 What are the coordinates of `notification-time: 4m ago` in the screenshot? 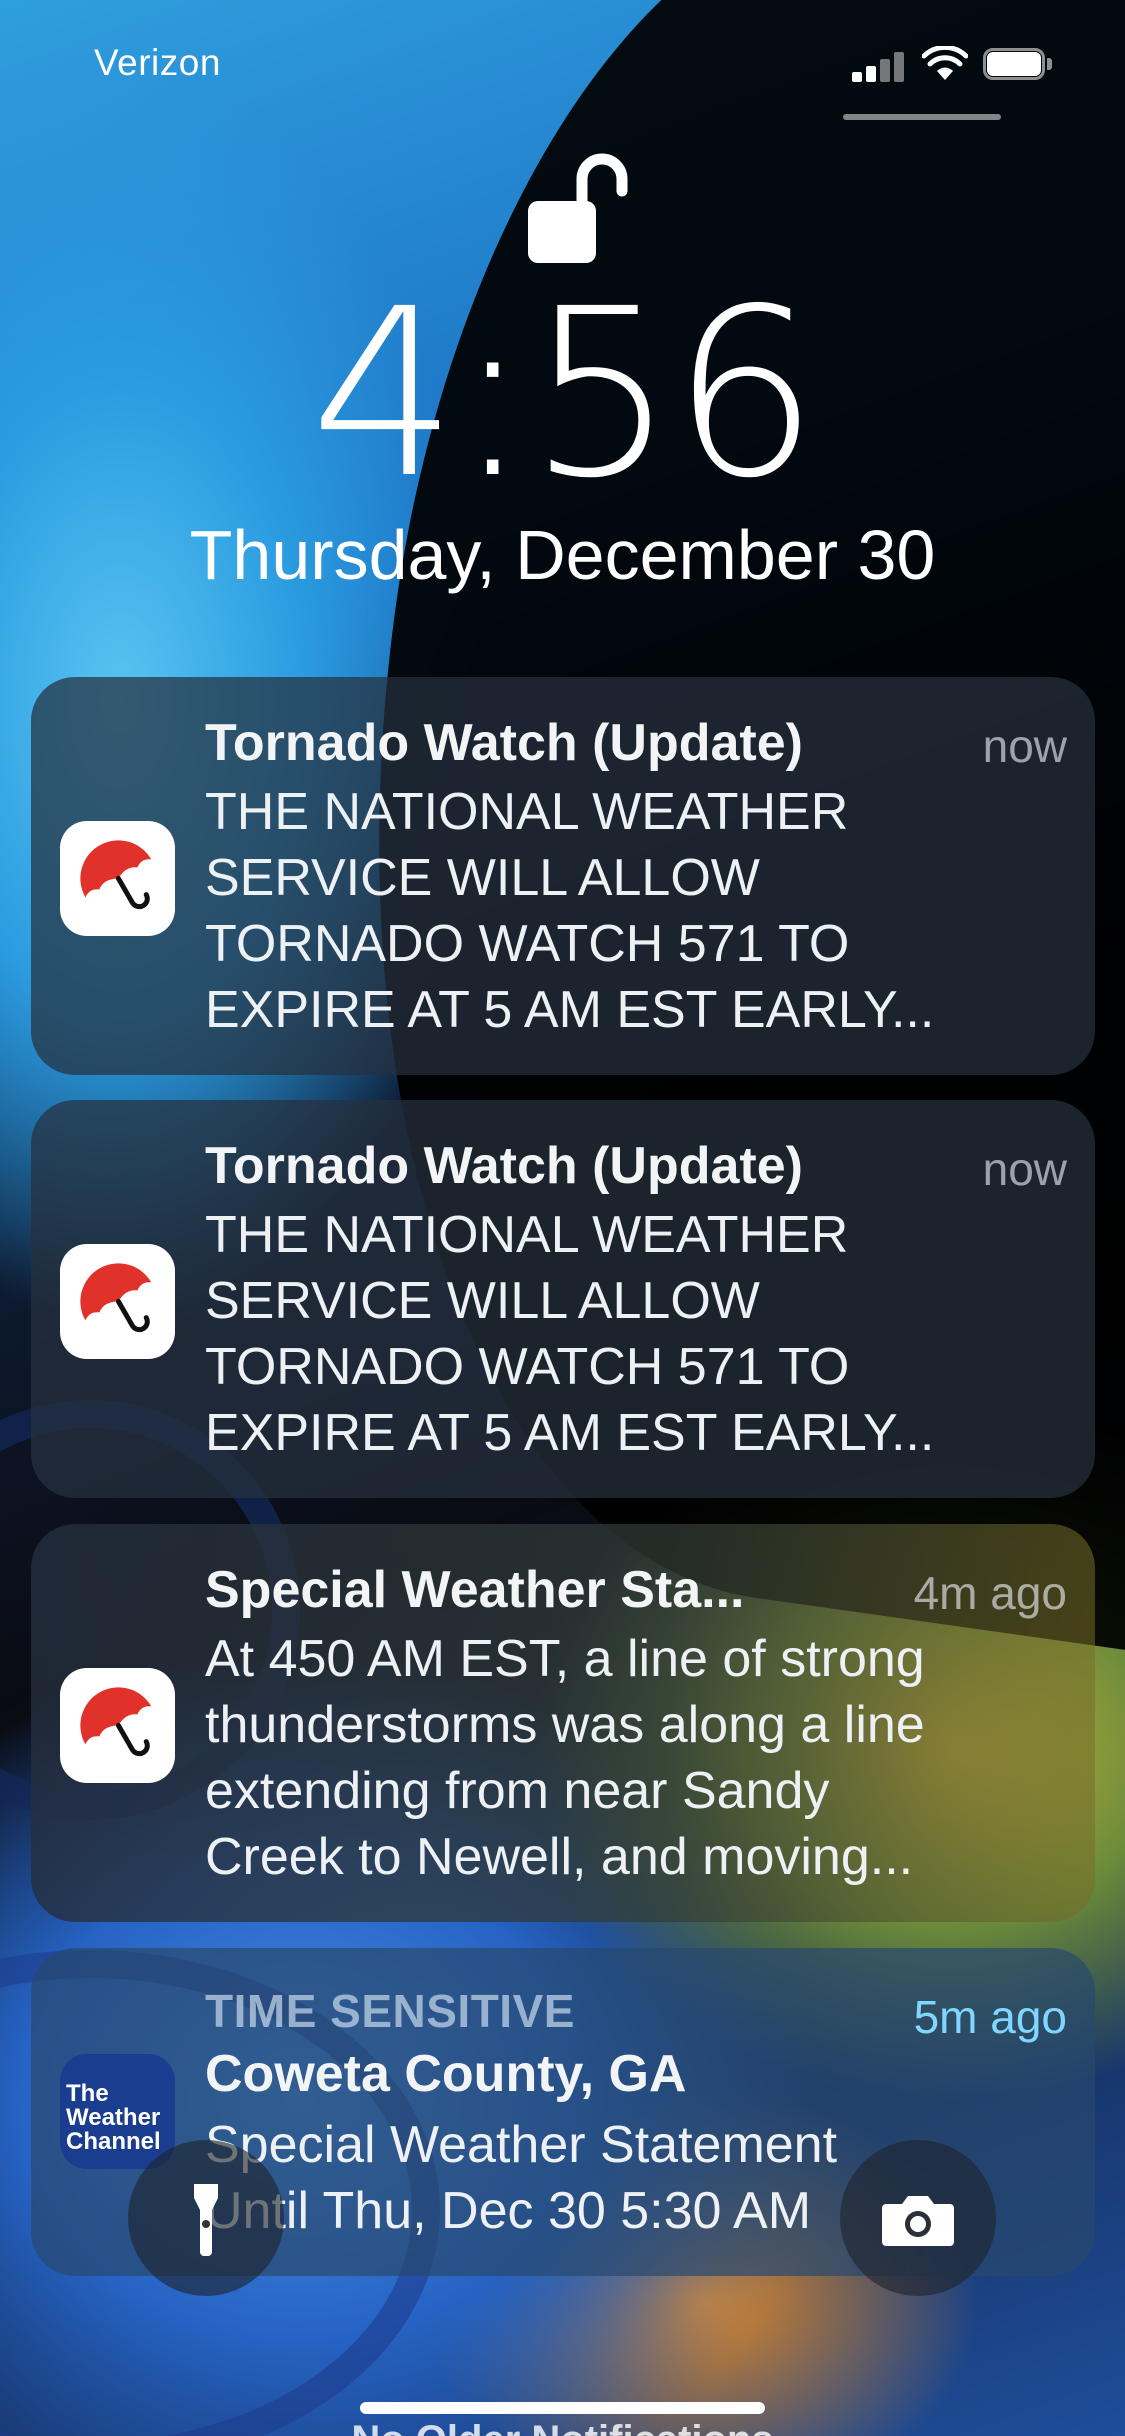 It's located at (990, 1593).